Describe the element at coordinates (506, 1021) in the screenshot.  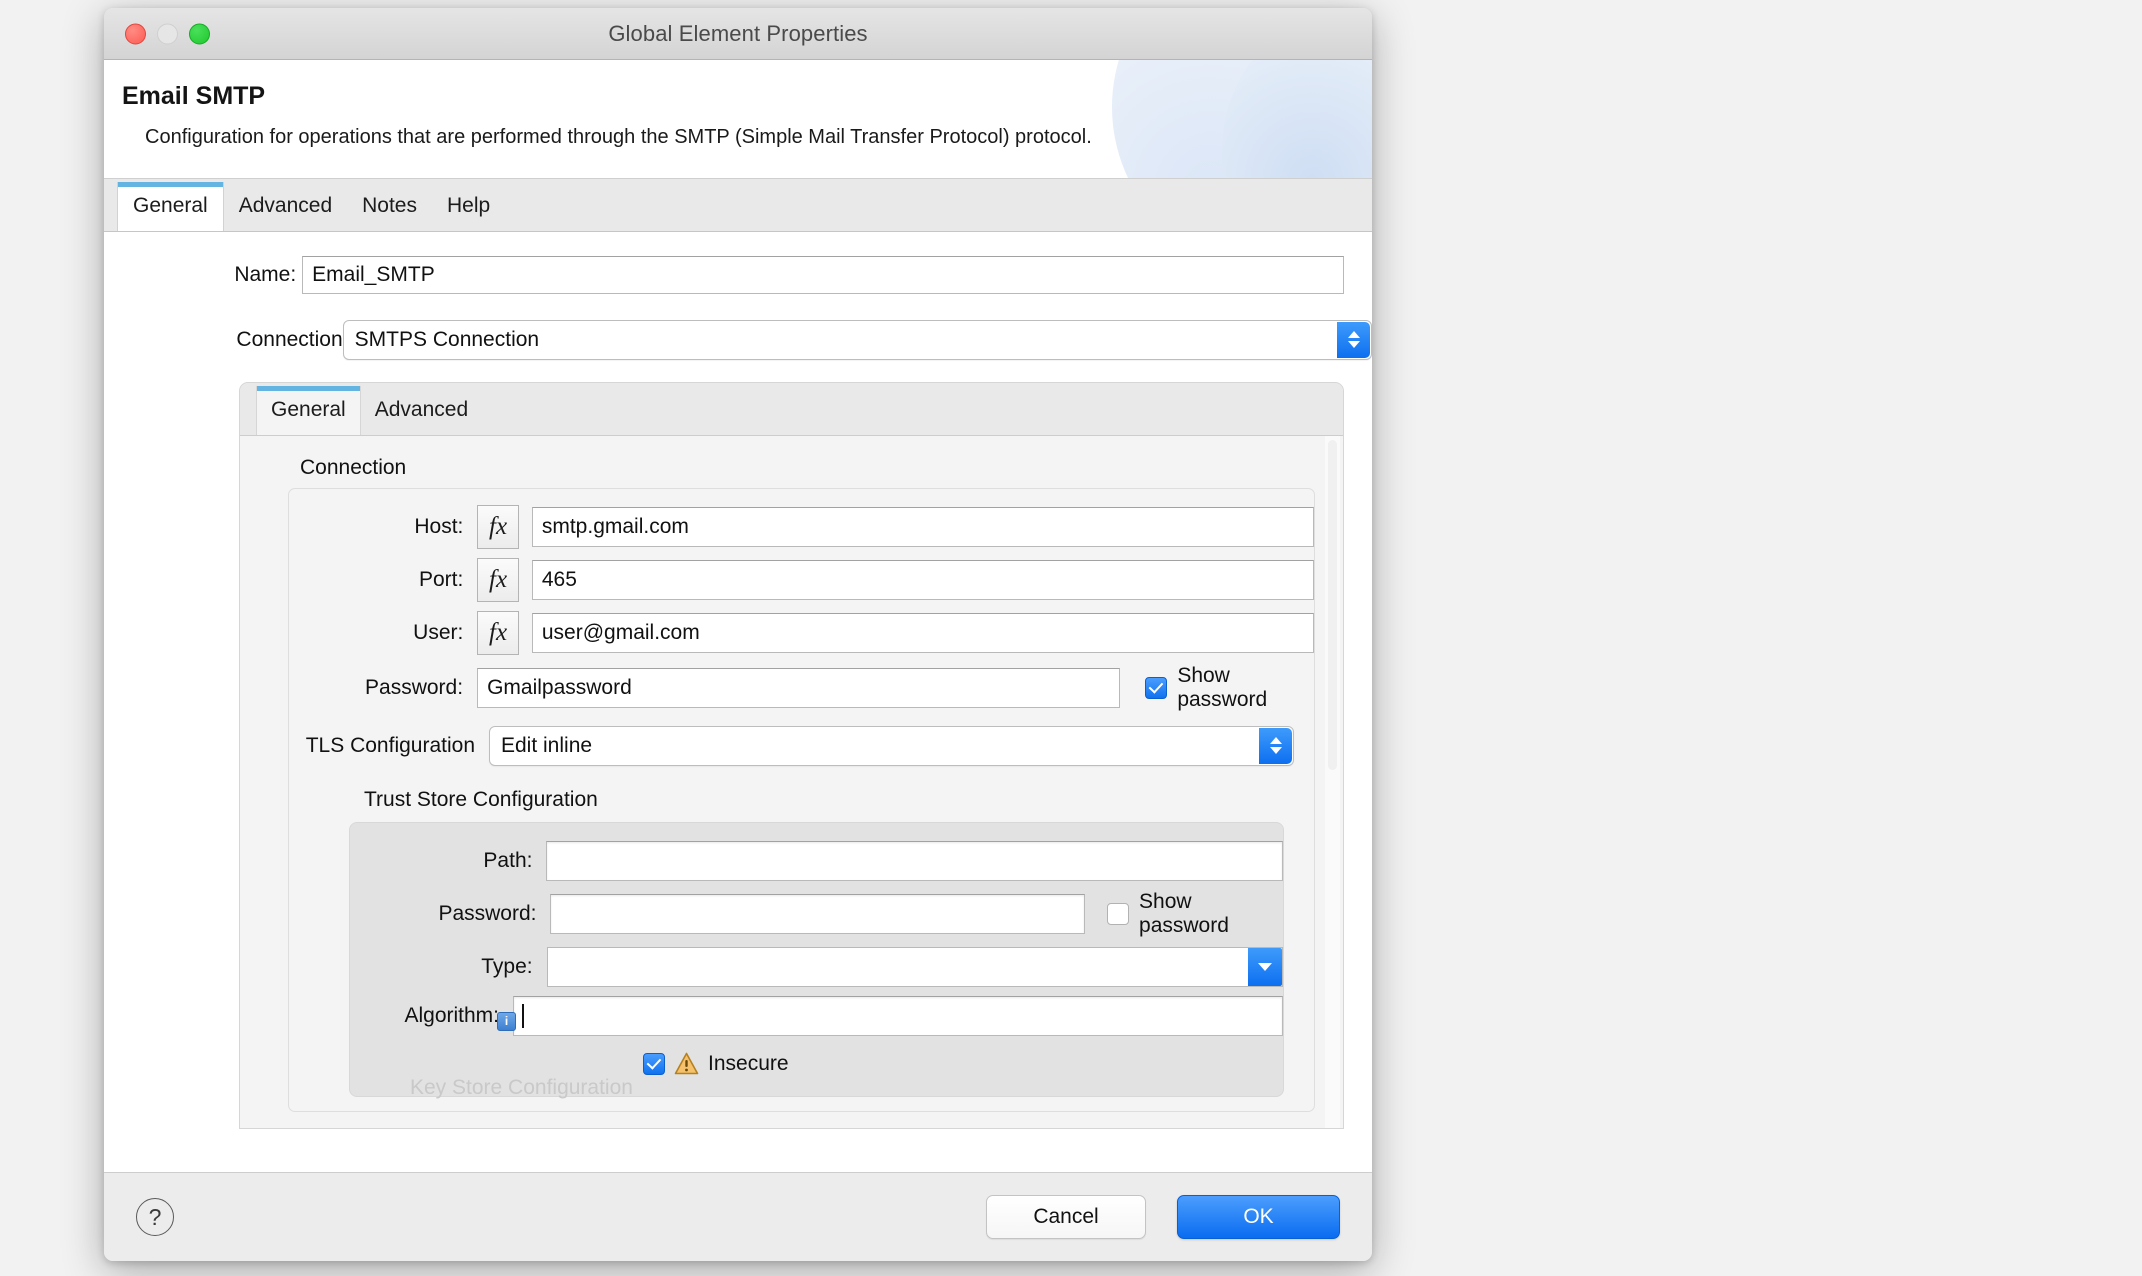
I see `info-icon: i` at that location.